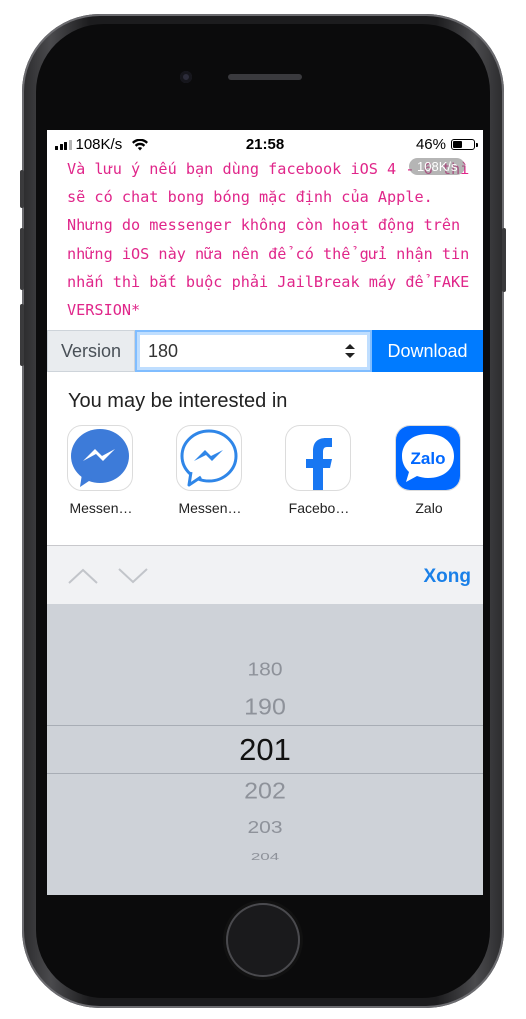  What do you see at coordinates (22, 335) in the screenshot?
I see `volume-down-button` at bounding box center [22, 335].